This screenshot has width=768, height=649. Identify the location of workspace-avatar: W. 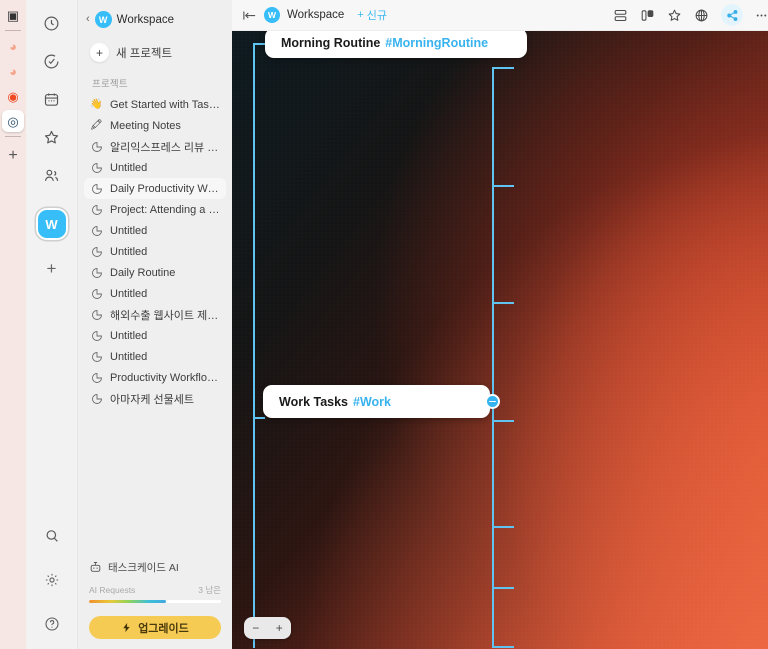
(103, 19).